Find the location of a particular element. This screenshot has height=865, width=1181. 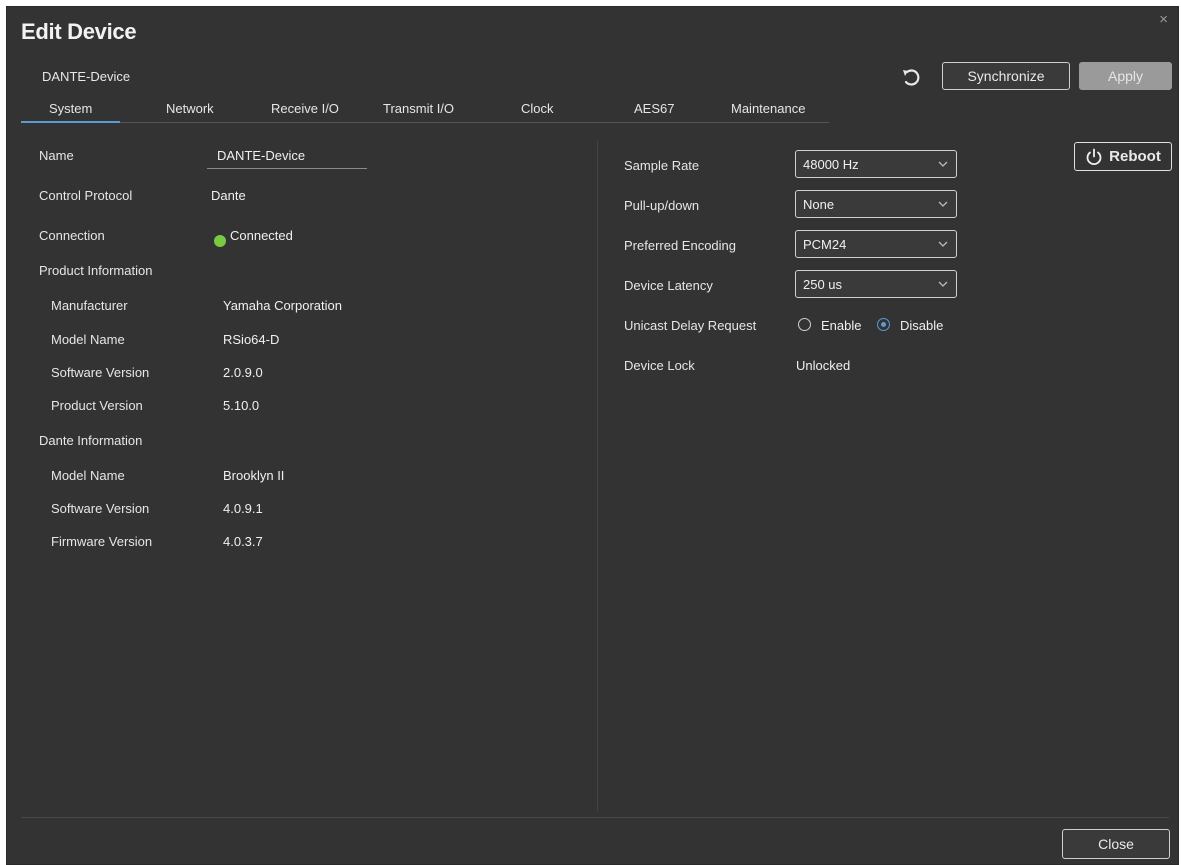

device-name-label: DANTE-Device is located at coordinates (86, 76).